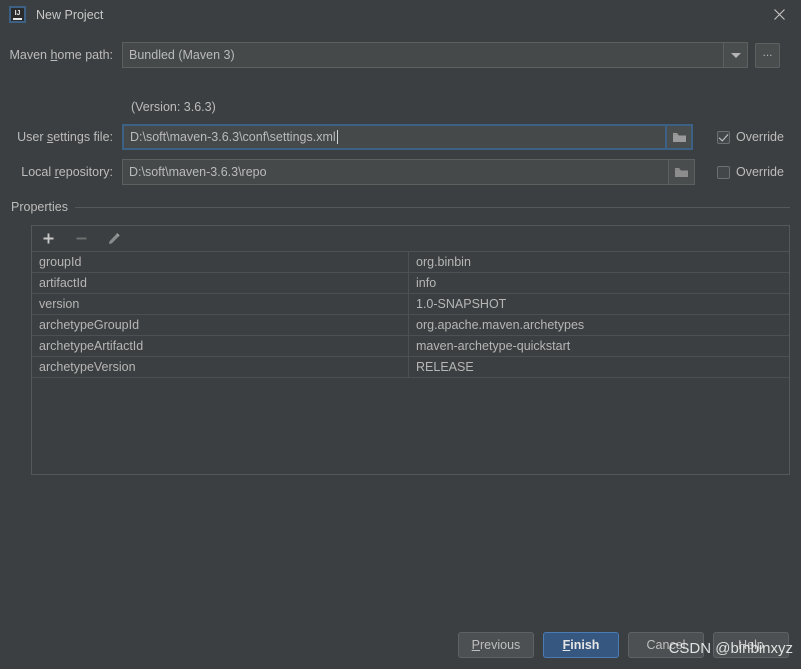 The width and height of the screenshot is (801, 669). What do you see at coordinates (493, 346) in the screenshot?
I see `property-value: maven-archetype-quickstart` at bounding box center [493, 346].